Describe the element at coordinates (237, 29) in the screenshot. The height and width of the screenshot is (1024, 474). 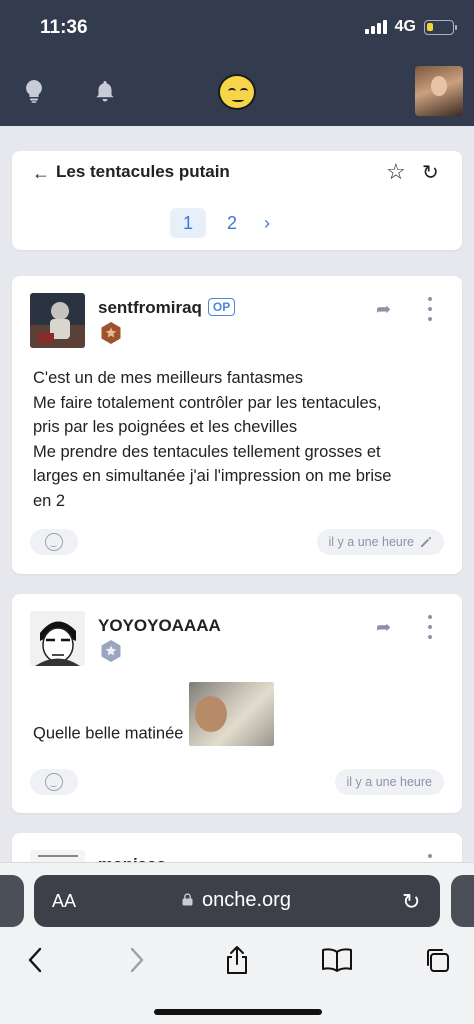
I see `status-bar: 11:36 4G` at that location.